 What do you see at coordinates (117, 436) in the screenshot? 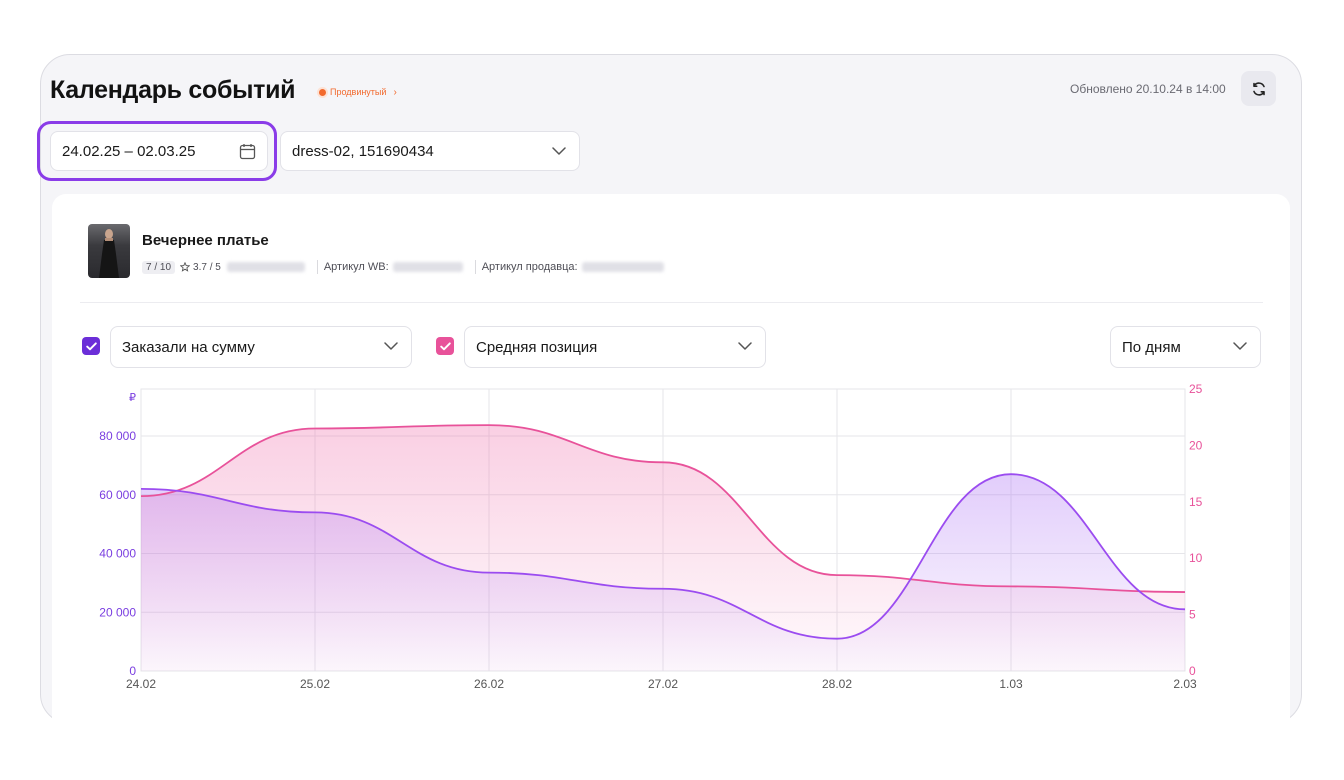
I see `y-left-tick: 80 000` at bounding box center [117, 436].